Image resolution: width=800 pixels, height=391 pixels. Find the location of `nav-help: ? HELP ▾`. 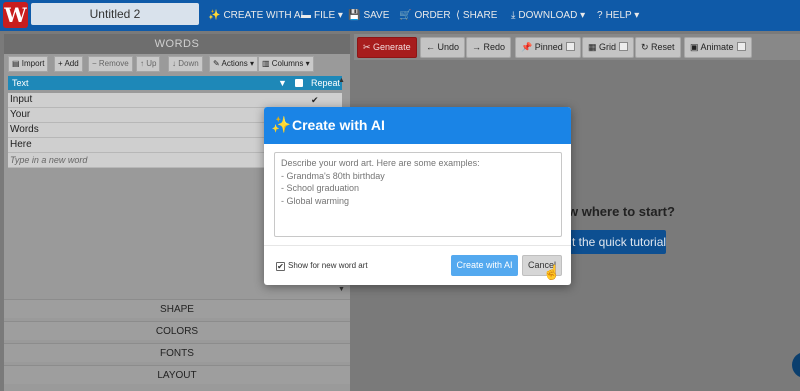

nav-help: ? HELP ▾ is located at coordinates (618, 15).